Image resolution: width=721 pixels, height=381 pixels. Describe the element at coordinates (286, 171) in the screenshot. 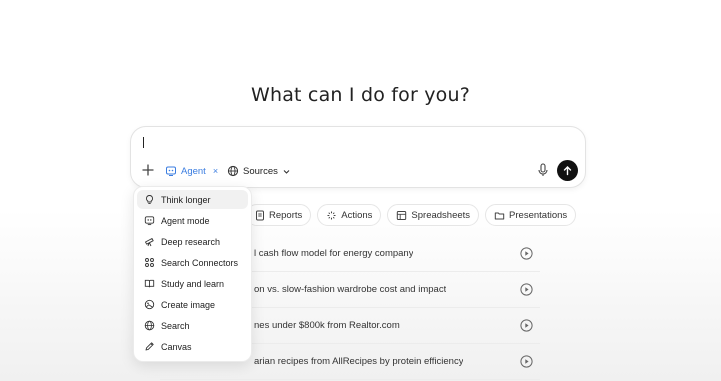

I see `chevron-down-icon` at that location.